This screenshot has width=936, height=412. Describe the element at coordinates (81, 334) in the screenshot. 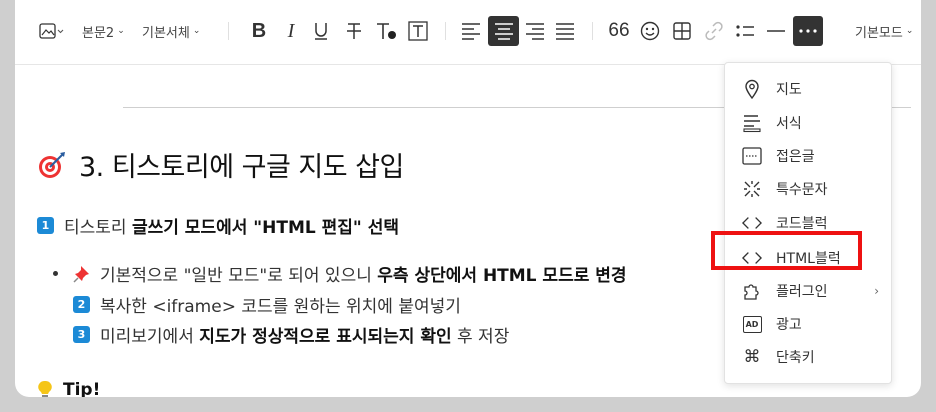

I see `step-number-badge: 3` at that location.